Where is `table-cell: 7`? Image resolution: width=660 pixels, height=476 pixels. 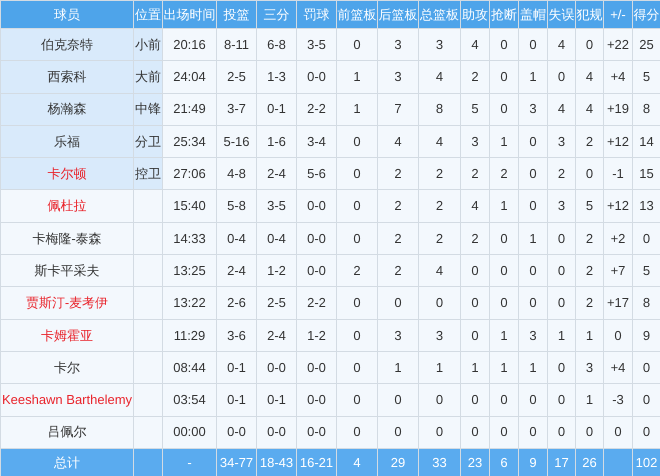
table-cell: 7 is located at coordinates (398, 109).